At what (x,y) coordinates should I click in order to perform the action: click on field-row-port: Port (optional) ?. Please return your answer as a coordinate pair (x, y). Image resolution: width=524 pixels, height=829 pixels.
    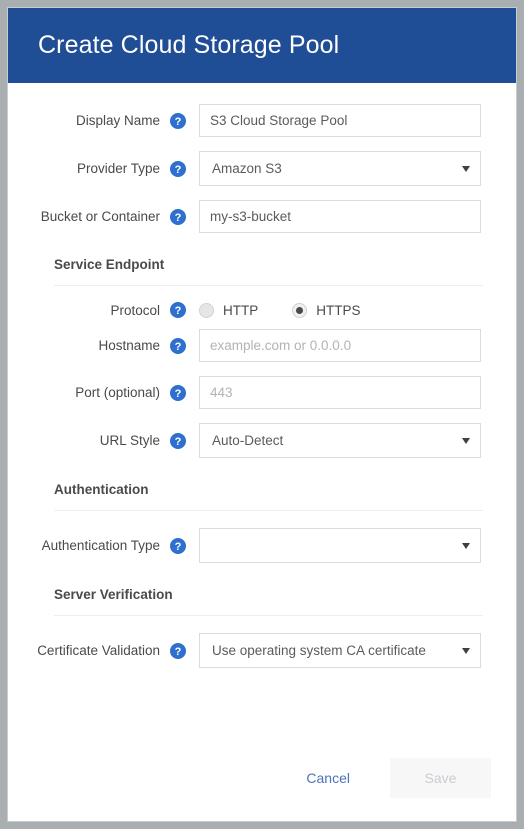
    Looking at the image, I should click on (262, 392).